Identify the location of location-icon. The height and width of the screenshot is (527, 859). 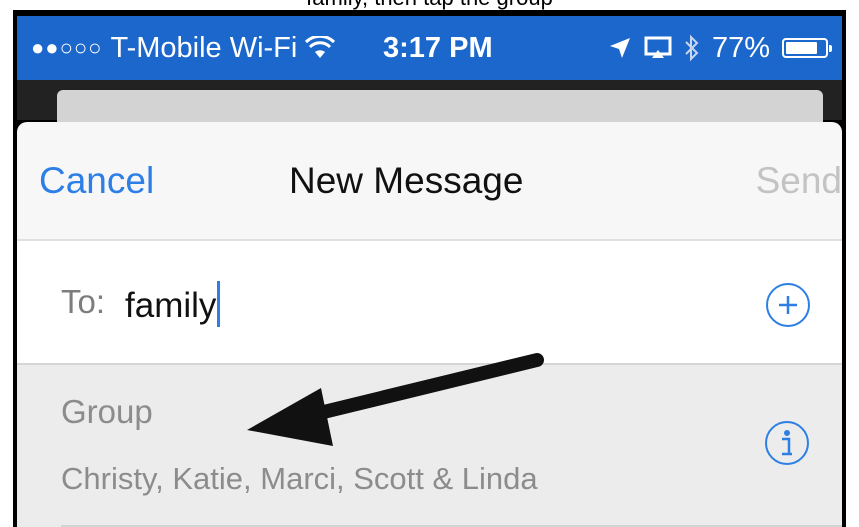
(619, 48).